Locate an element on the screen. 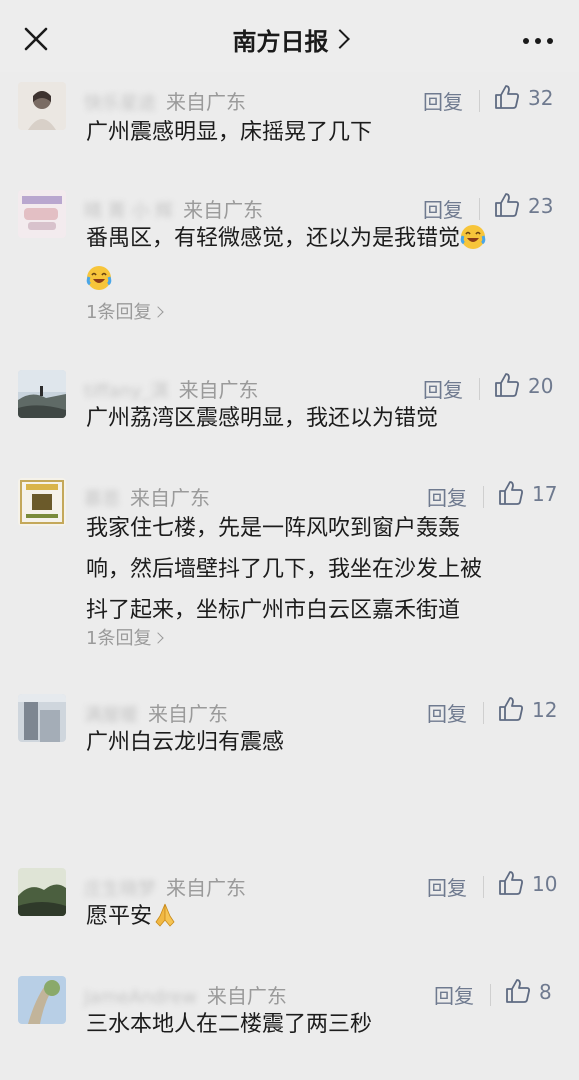 Image resolution: width=579 pixels, height=1080 pixels. top-bar: 南方日报 is located at coordinates (289, 36).